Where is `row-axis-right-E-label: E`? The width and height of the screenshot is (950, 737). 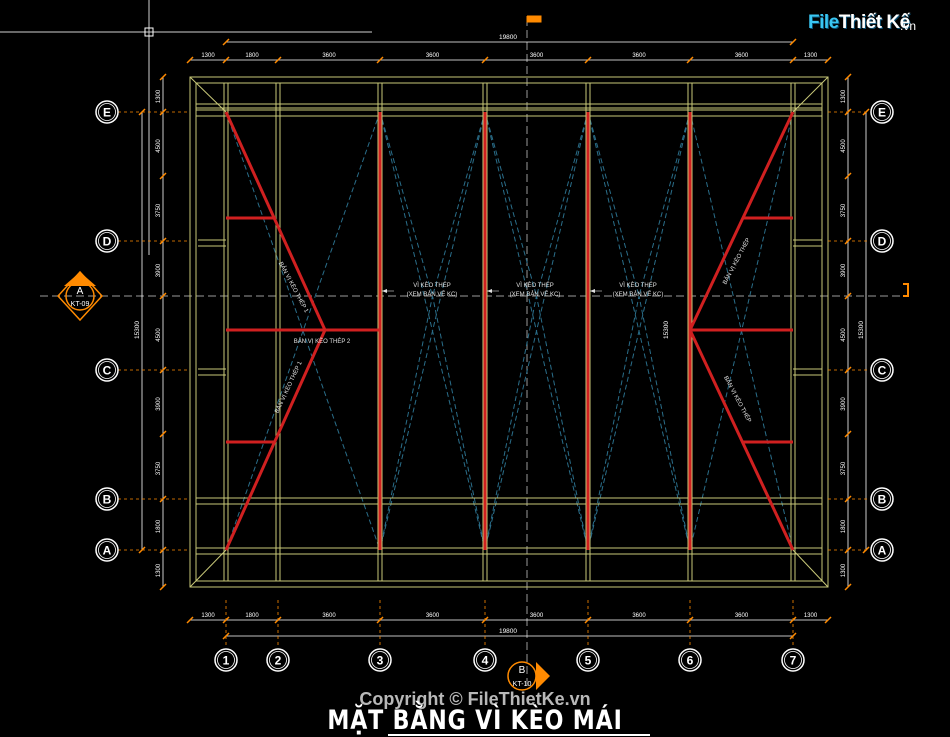 row-axis-right-E-label: E is located at coordinates (882, 113).